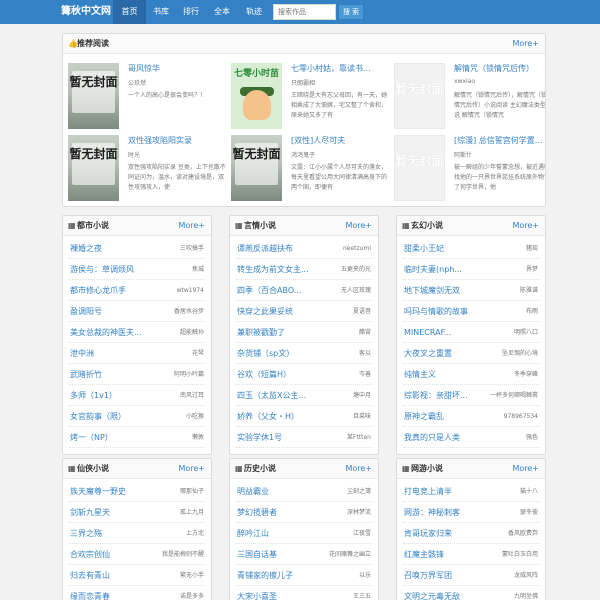 This screenshot has width=600, height=600. Describe the element at coordinates (428, 575) in the screenshot. I see `book-title: 召唤万界军团` at that location.